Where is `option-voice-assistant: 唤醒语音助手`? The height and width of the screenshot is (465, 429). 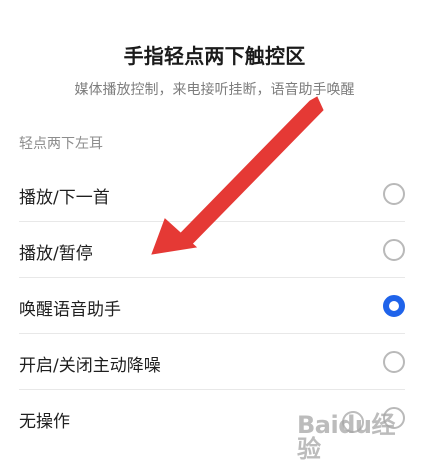
option-voice-assistant: 唤醒语音助手 is located at coordinates (214, 306).